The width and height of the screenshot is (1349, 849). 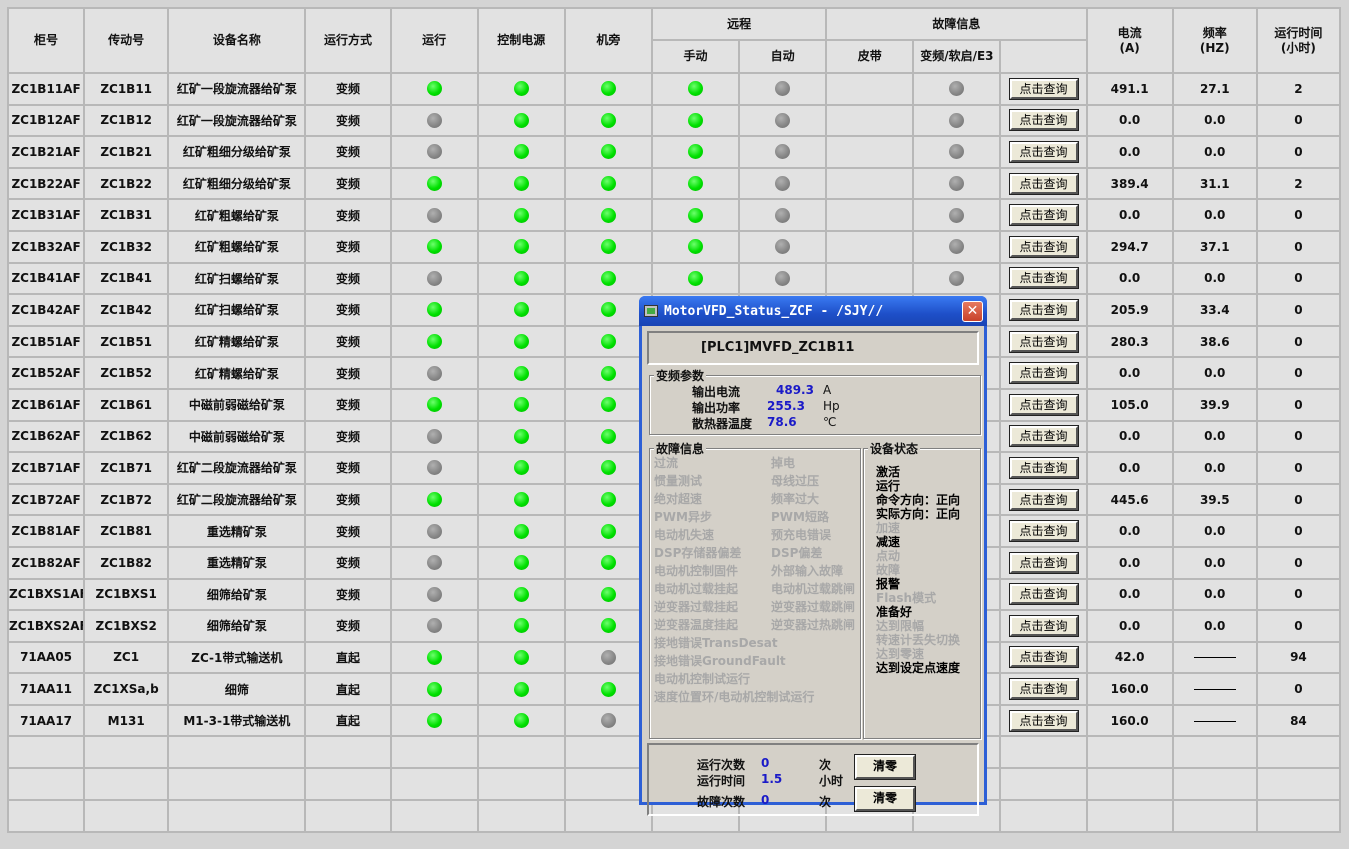 I want to click on param-value: 78.6, so click(x=782, y=422).